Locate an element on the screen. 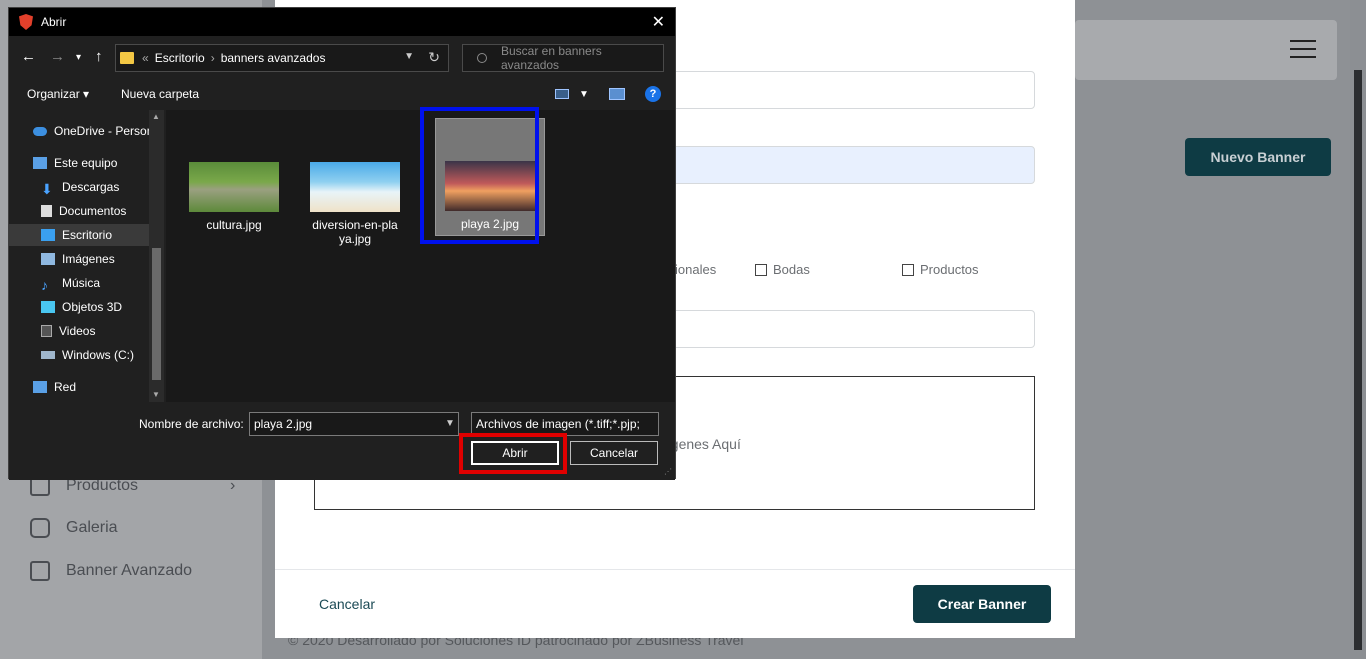 Image resolution: width=1366 pixels, height=659 pixels. breadcrumb-escritorio: Escritorio is located at coordinates (180, 58).